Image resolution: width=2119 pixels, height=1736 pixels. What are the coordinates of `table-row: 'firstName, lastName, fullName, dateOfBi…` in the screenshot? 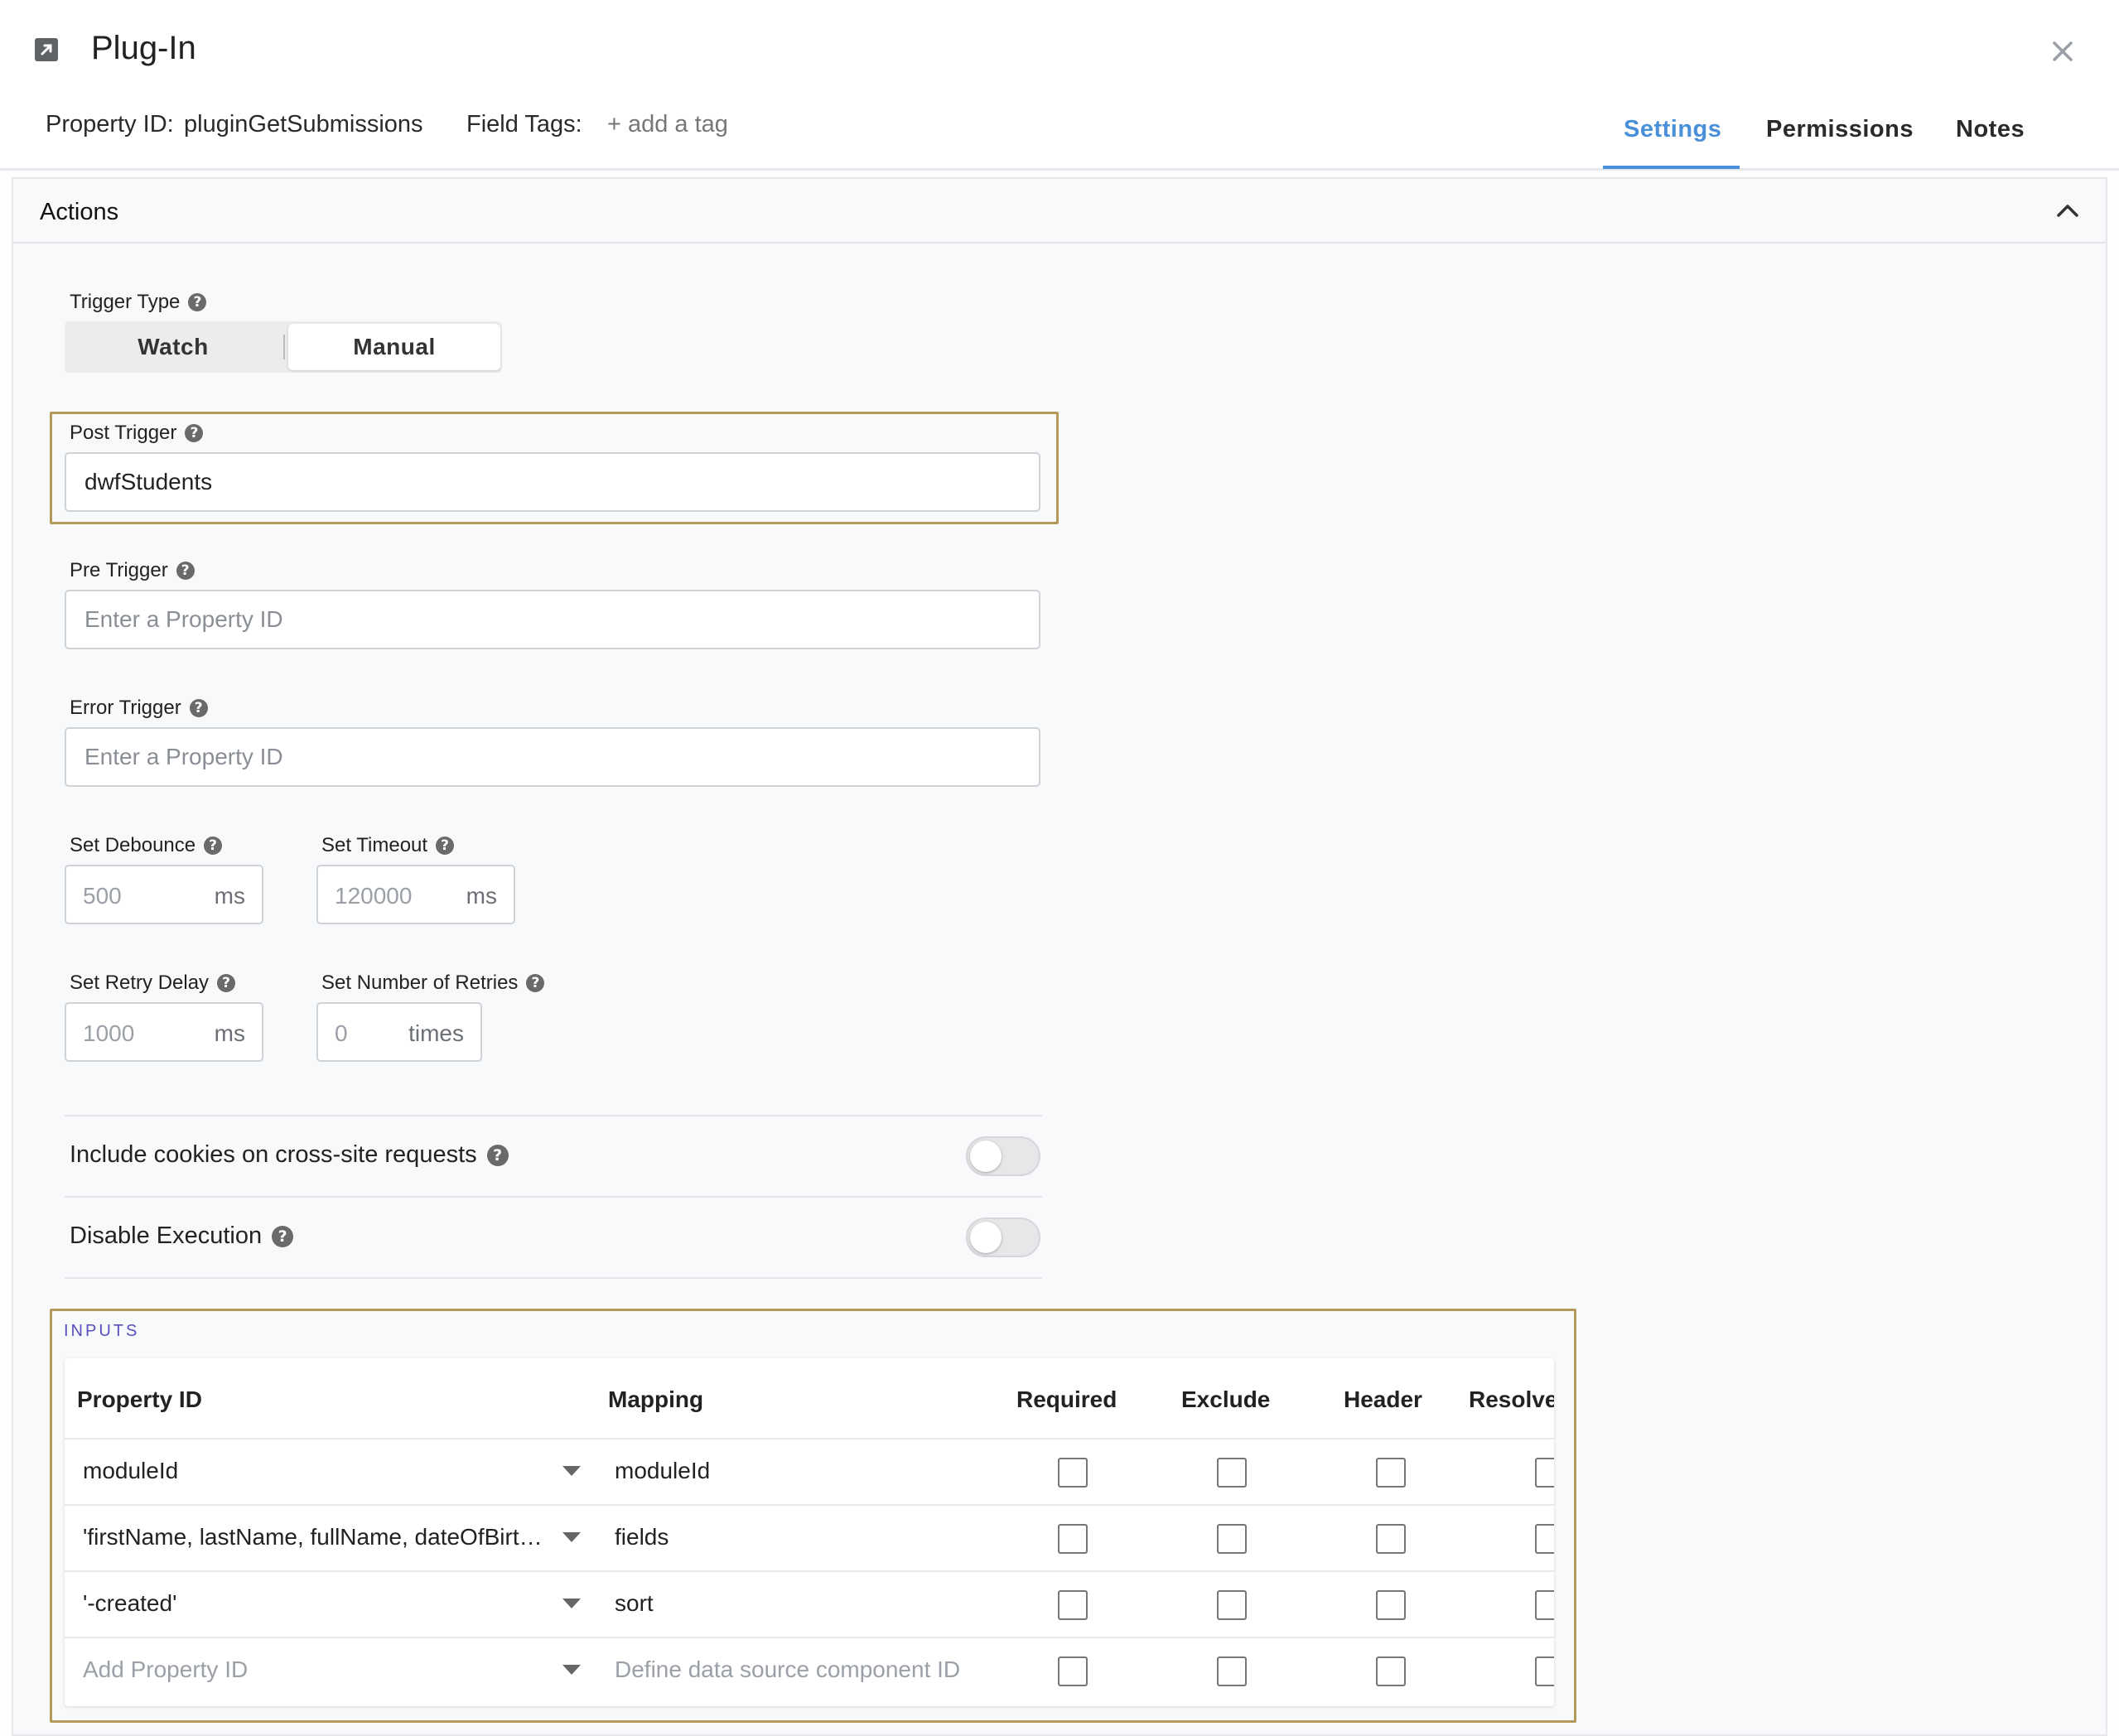 It's located at (809, 1537).